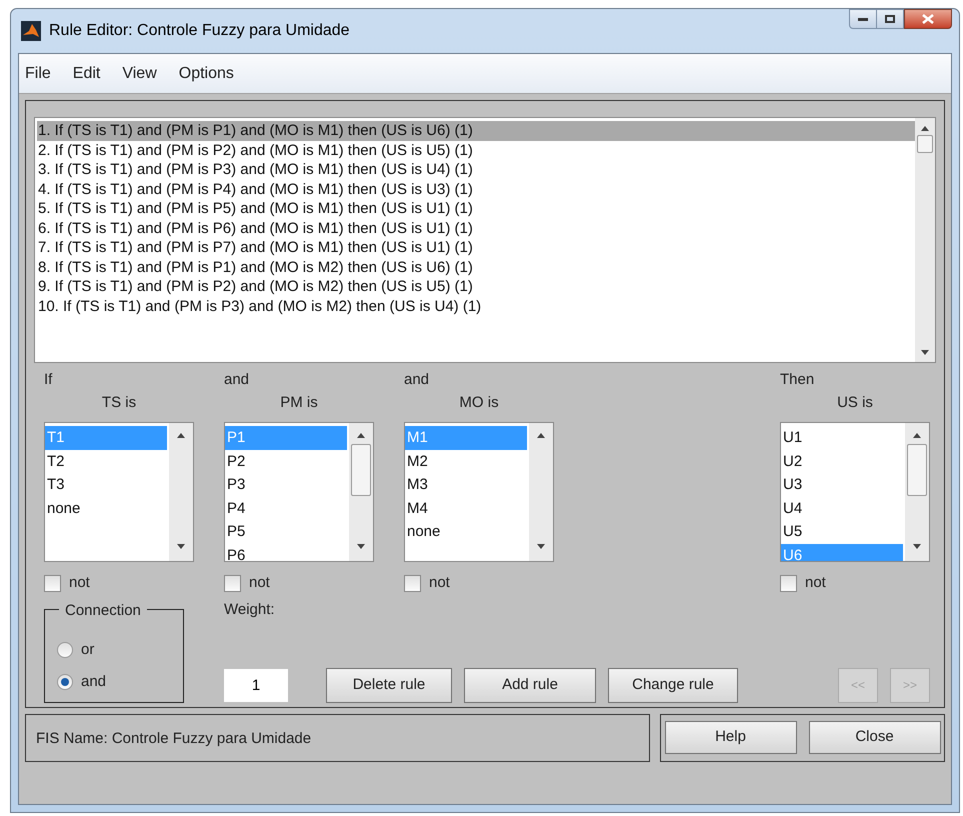 This screenshot has width=963, height=816. I want to click on rule-item: 3. If (TS is T1) and (PM is P3) and (MO is M1) then (US is U4) (1), so click(476, 170).